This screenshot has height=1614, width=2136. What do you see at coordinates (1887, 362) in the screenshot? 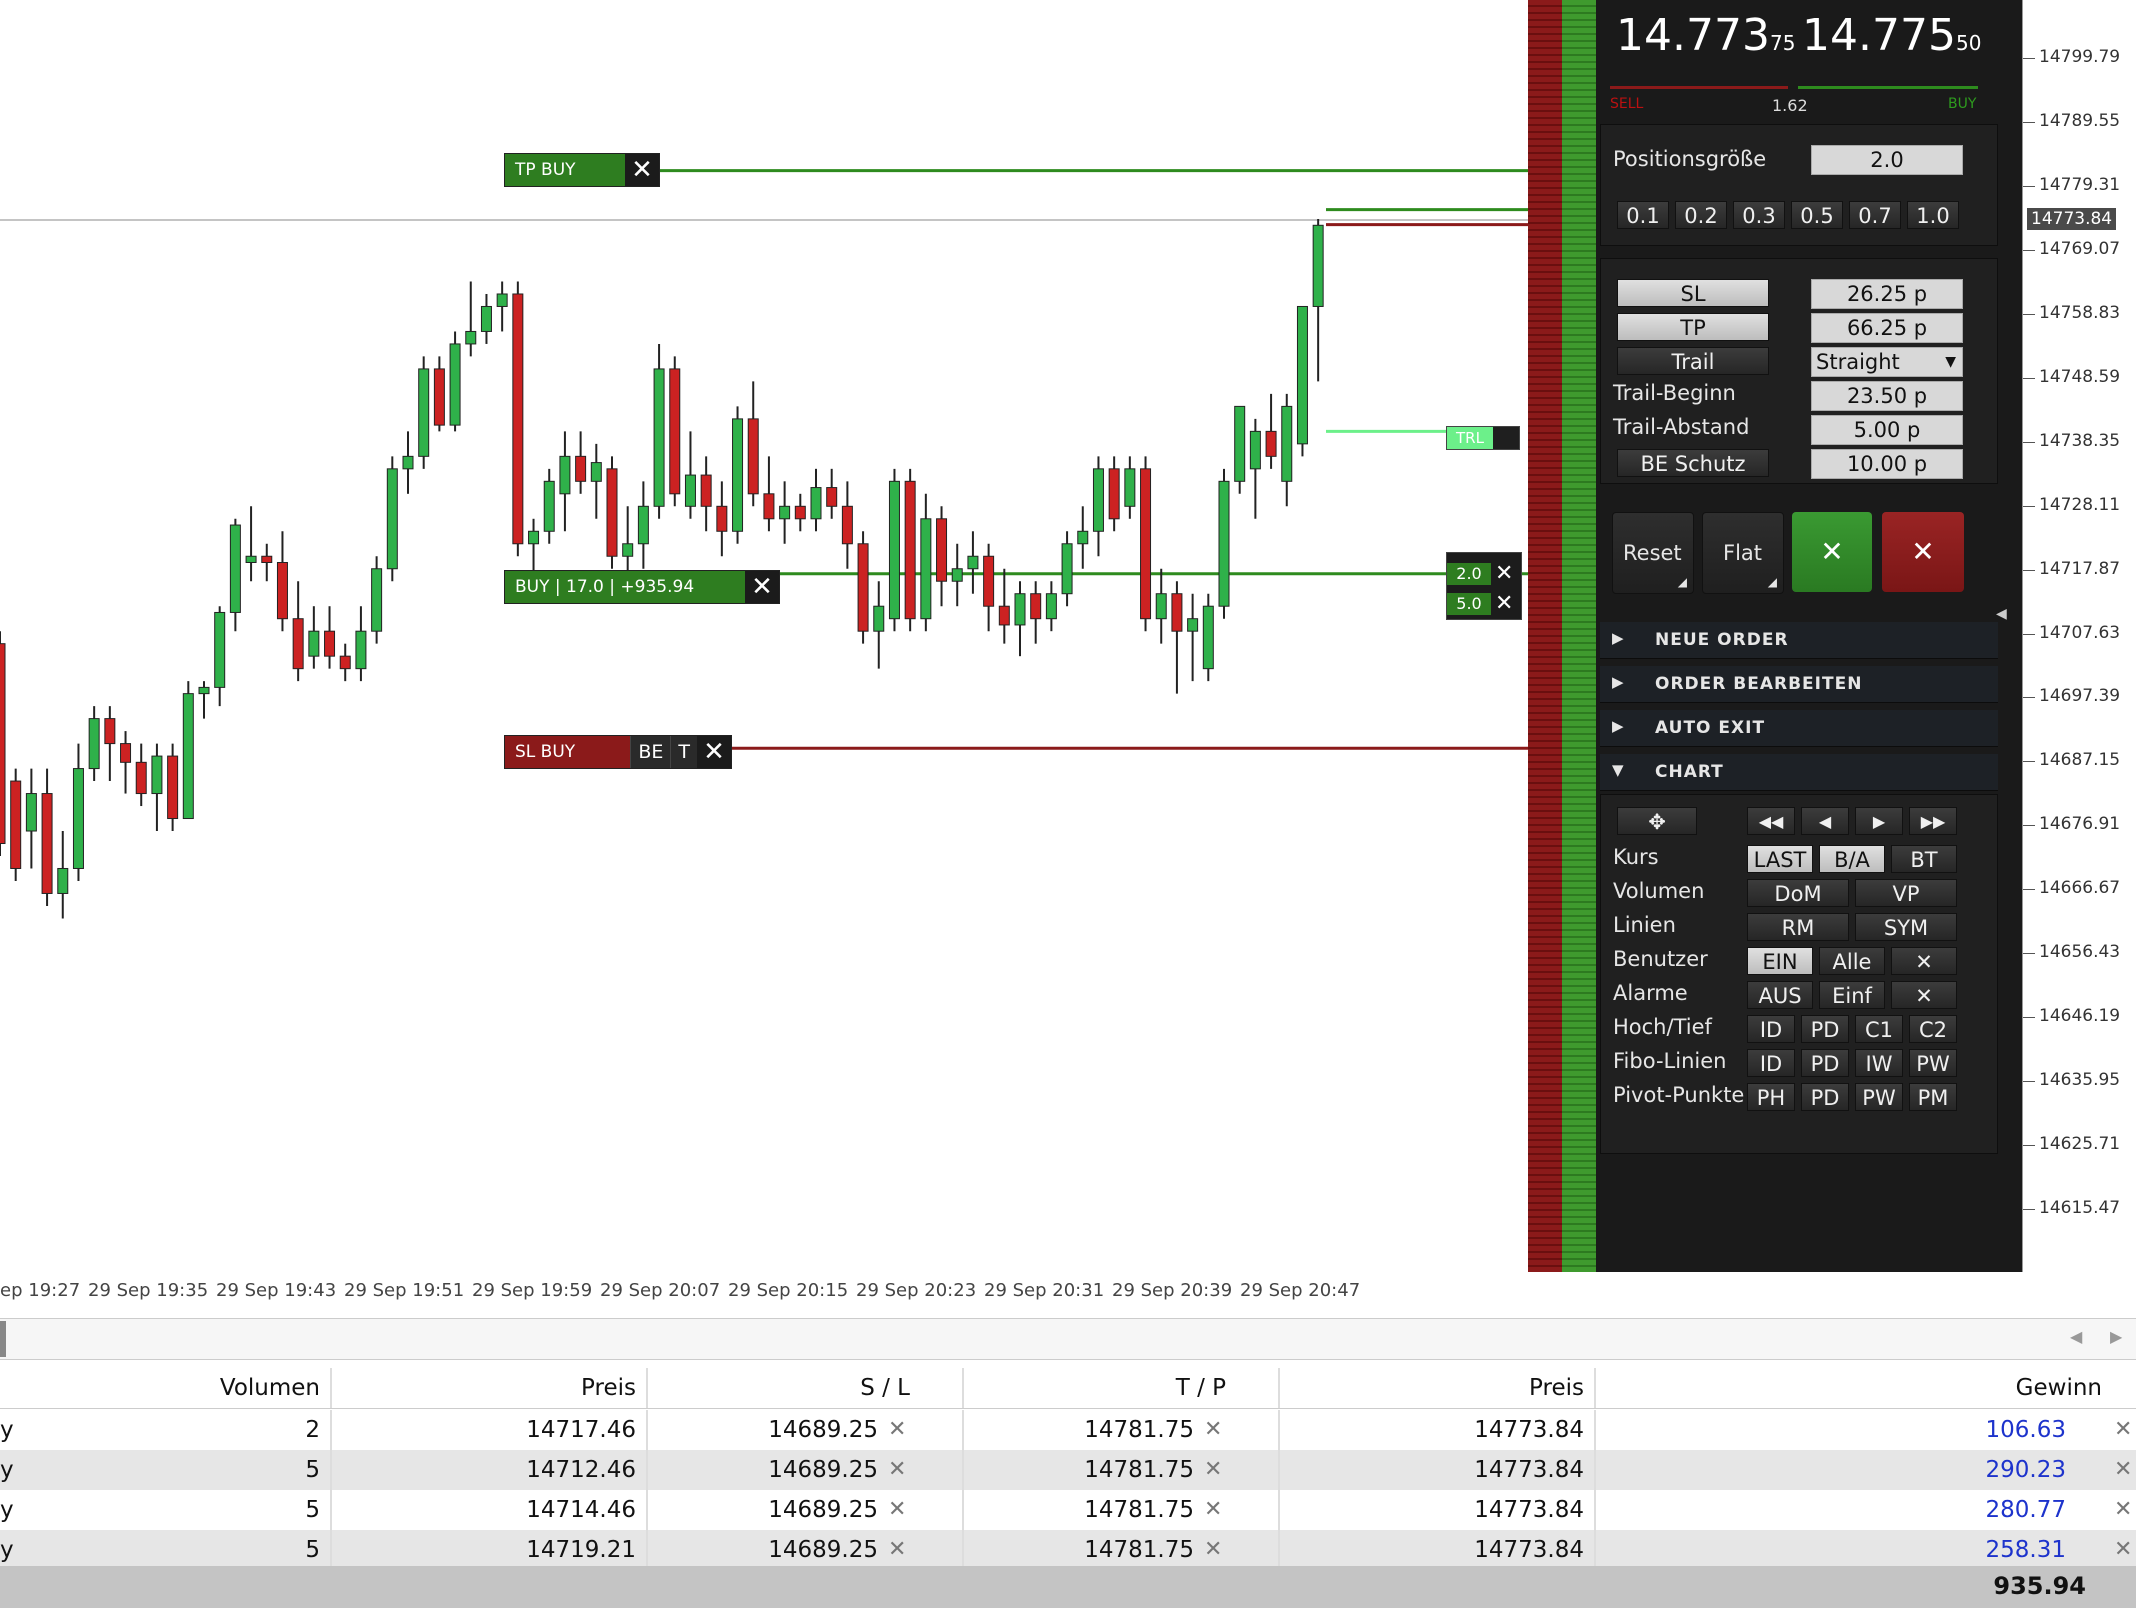
I see `trail-mode-select: Straight ▼` at bounding box center [1887, 362].